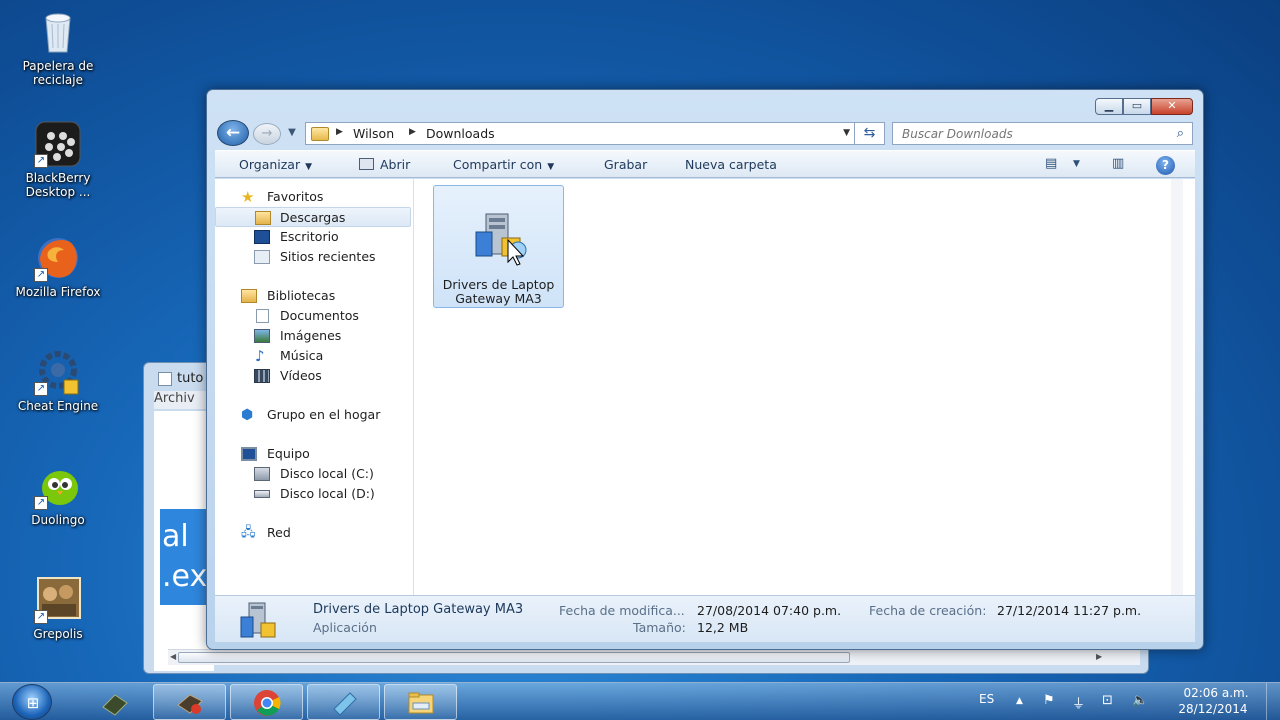  I want to click on taskbar-chrome, so click(266, 702).